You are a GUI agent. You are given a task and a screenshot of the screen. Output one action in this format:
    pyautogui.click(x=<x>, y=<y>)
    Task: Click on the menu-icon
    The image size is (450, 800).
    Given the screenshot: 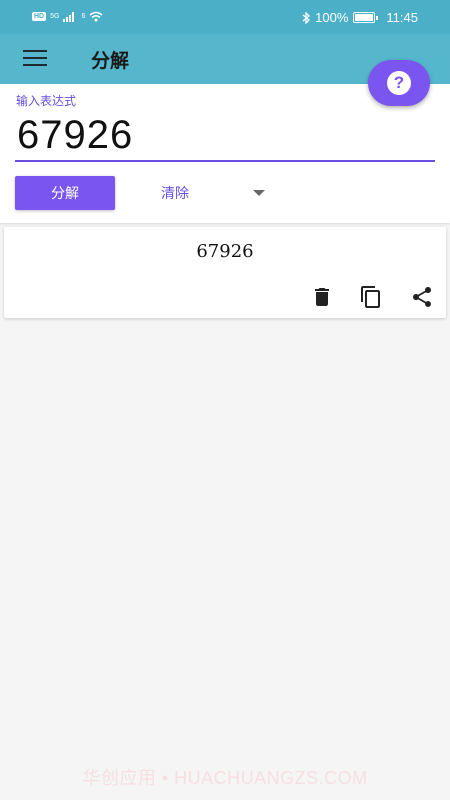 What is the action you would take?
    pyautogui.click(x=35, y=59)
    